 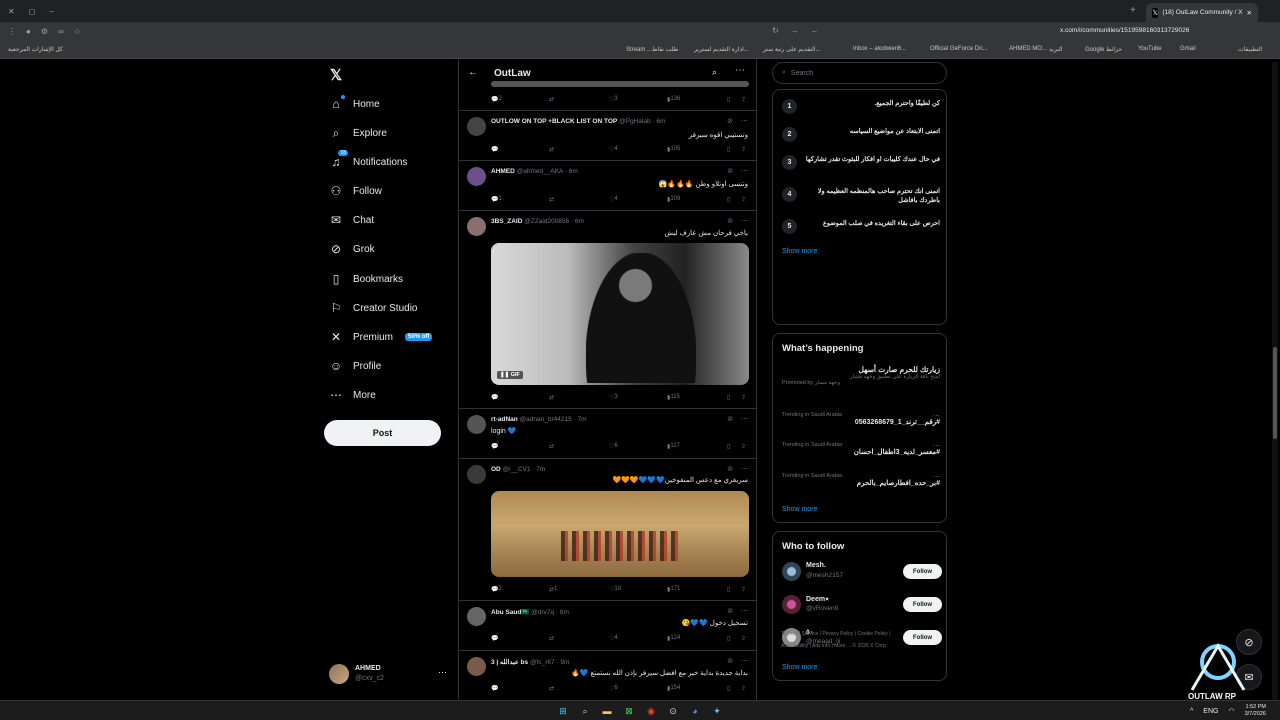 I want to click on post-button: Post, so click(x=382, y=433).